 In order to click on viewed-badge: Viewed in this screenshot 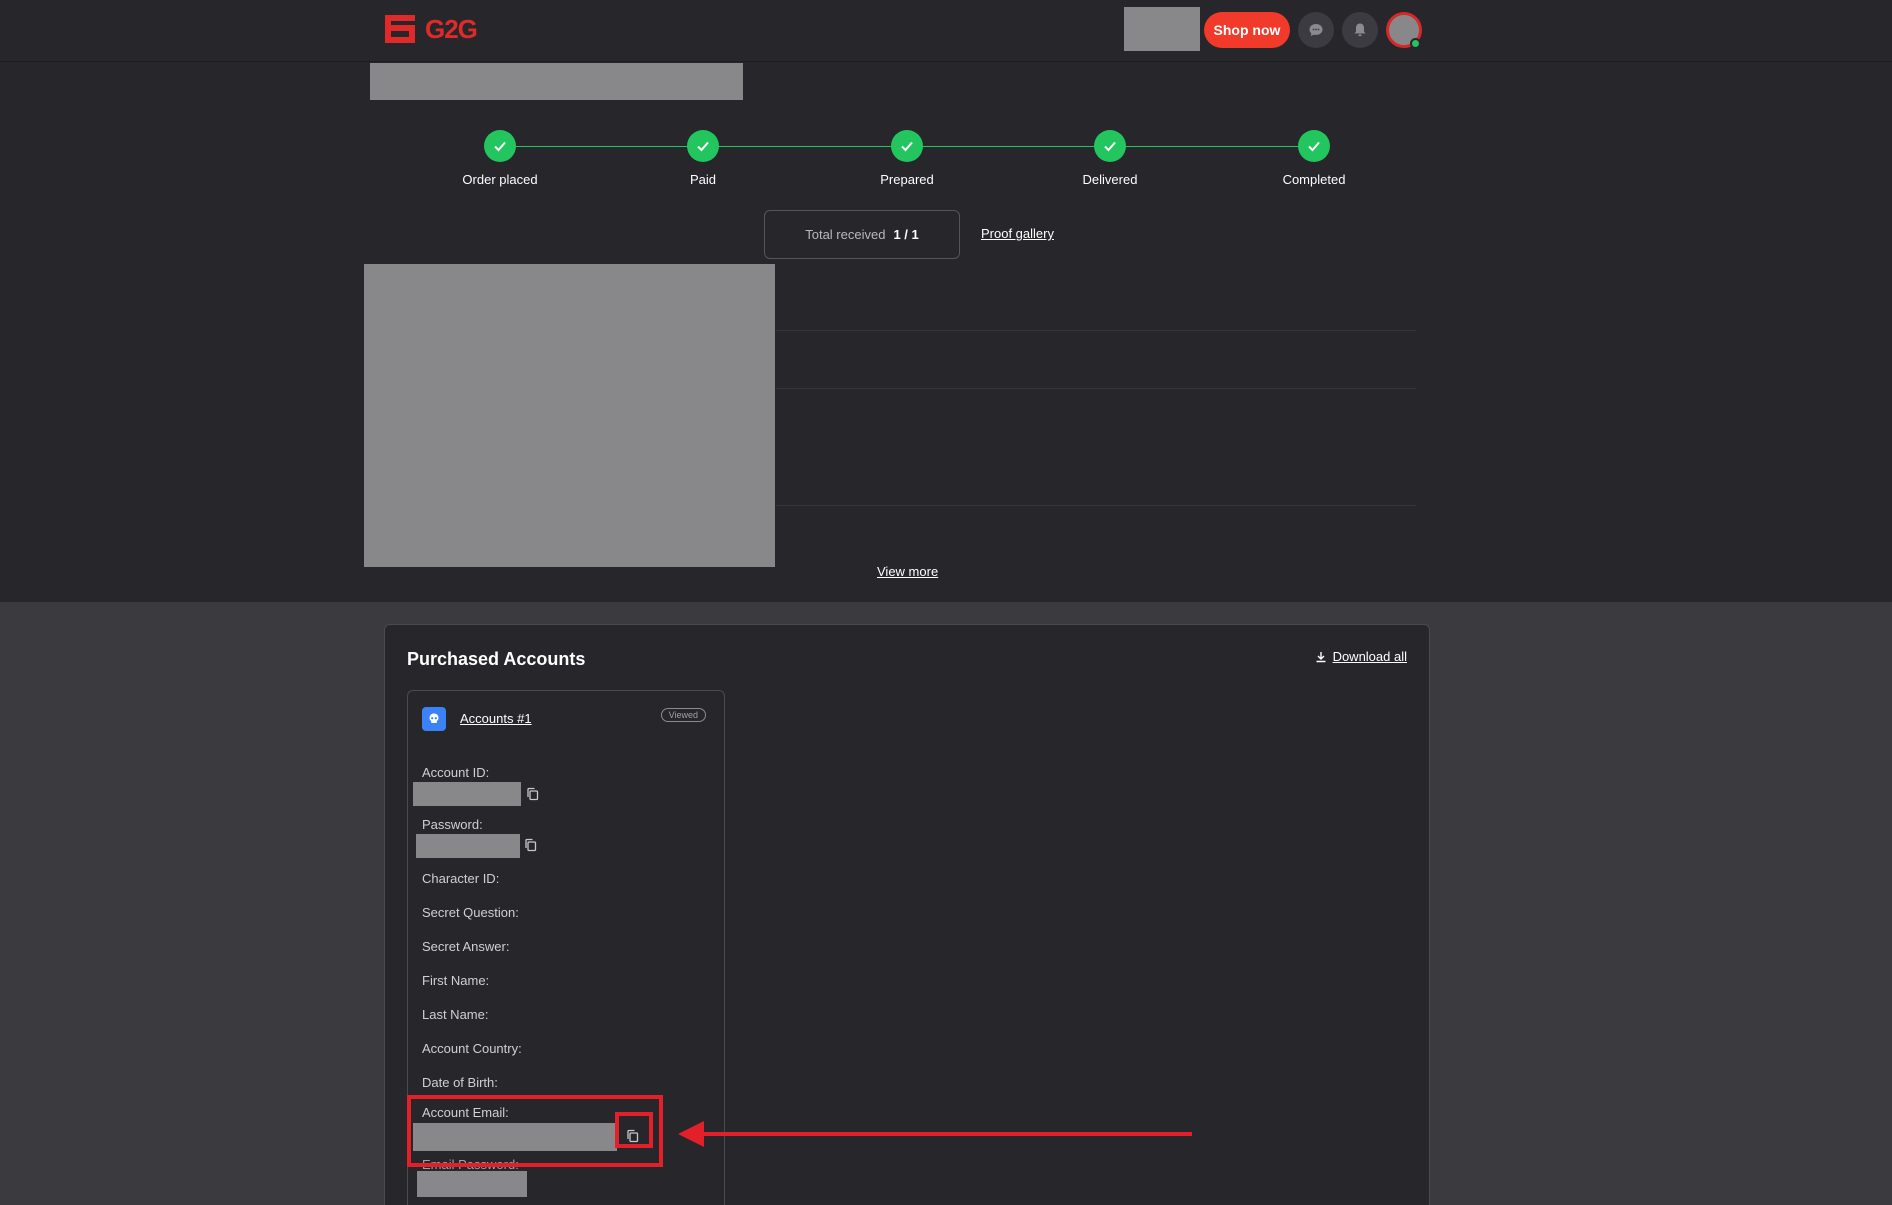, I will do `click(683, 715)`.